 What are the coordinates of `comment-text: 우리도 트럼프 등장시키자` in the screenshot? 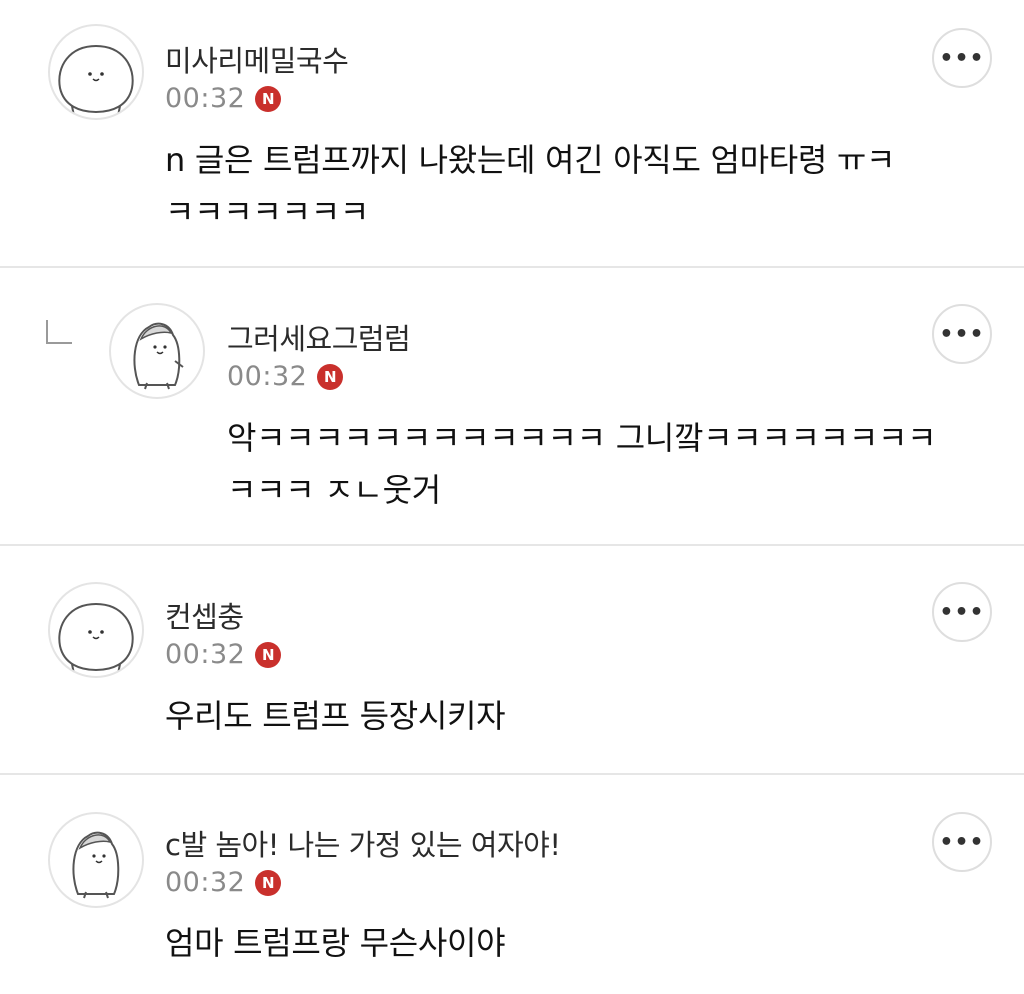 It's located at (335, 716).